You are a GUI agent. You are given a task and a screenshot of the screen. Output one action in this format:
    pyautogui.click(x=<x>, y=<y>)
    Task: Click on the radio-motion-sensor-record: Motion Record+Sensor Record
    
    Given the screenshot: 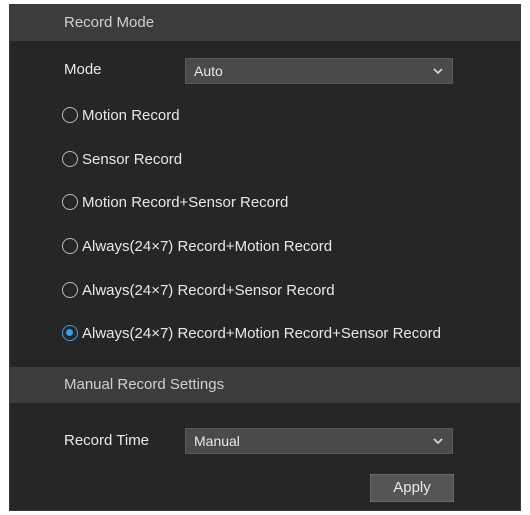 What is the action you would take?
    pyautogui.click(x=175, y=202)
    